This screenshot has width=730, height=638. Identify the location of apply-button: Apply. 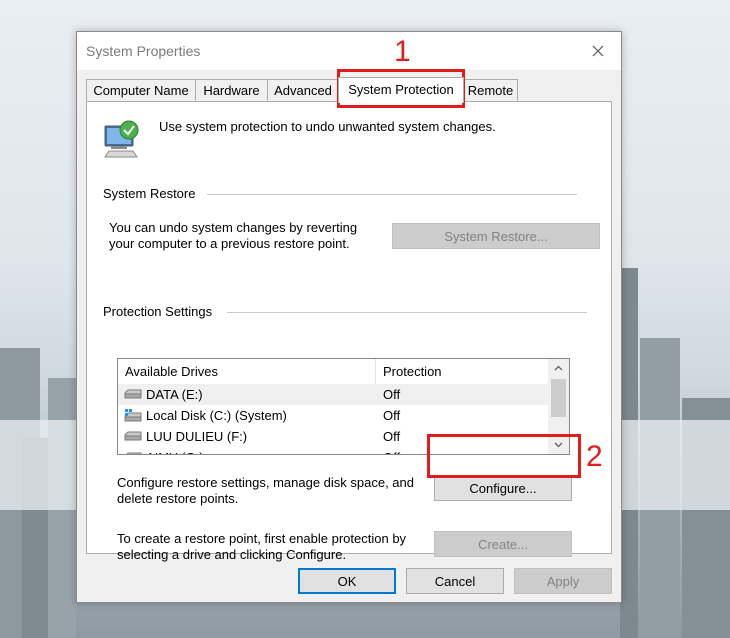
(563, 581).